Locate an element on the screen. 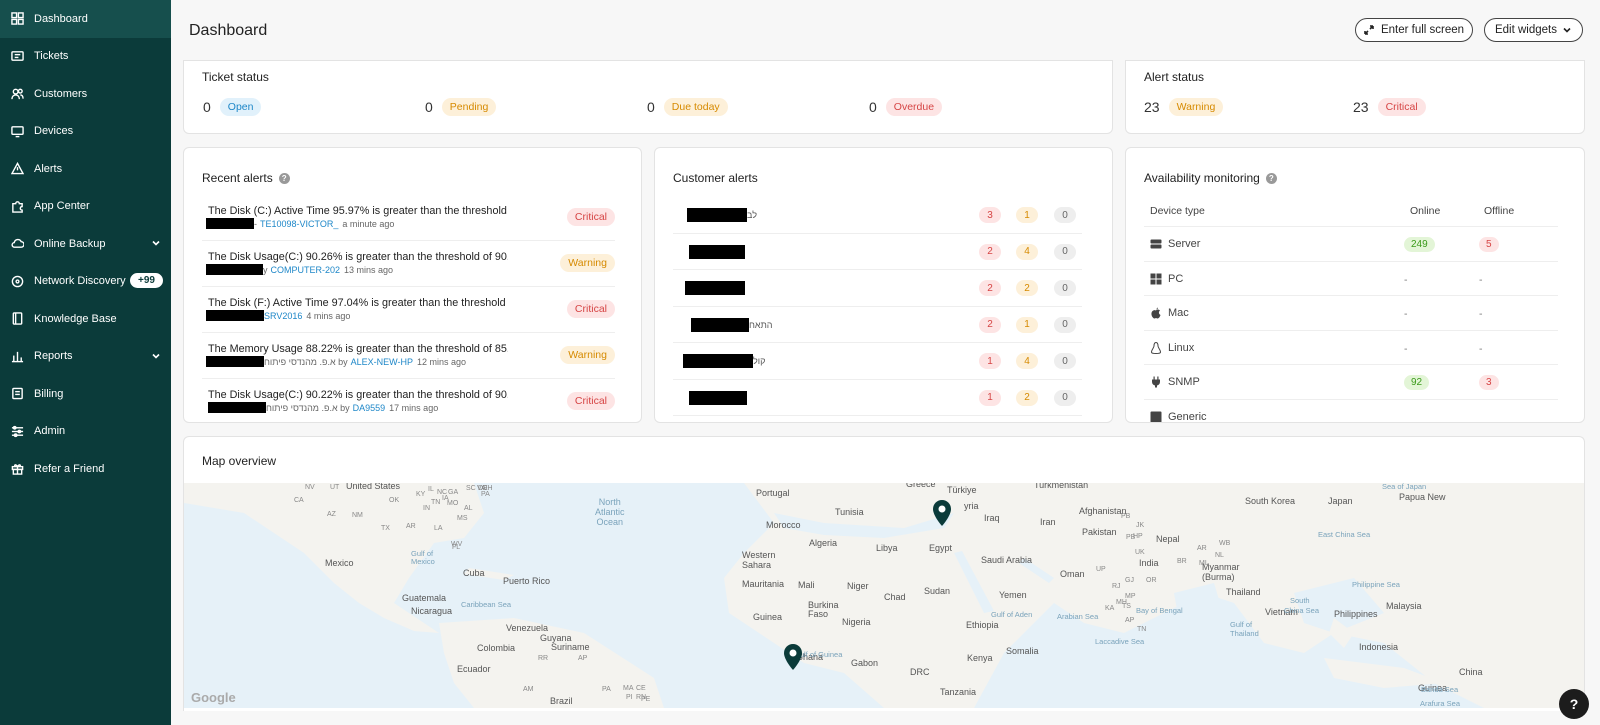  map-sea-label: Bay of Bengal is located at coordinates (1159, 610).